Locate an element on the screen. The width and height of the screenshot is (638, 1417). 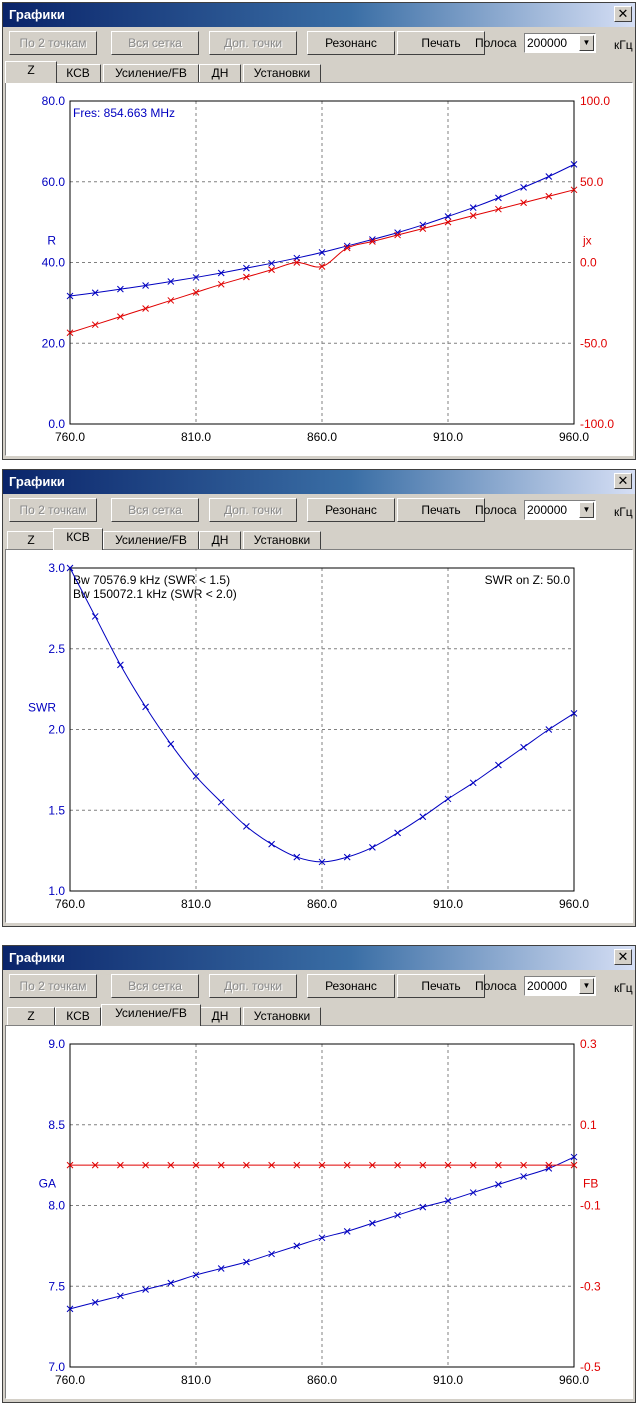
y-tick-label: 40.0 is located at coordinates (54, 263).